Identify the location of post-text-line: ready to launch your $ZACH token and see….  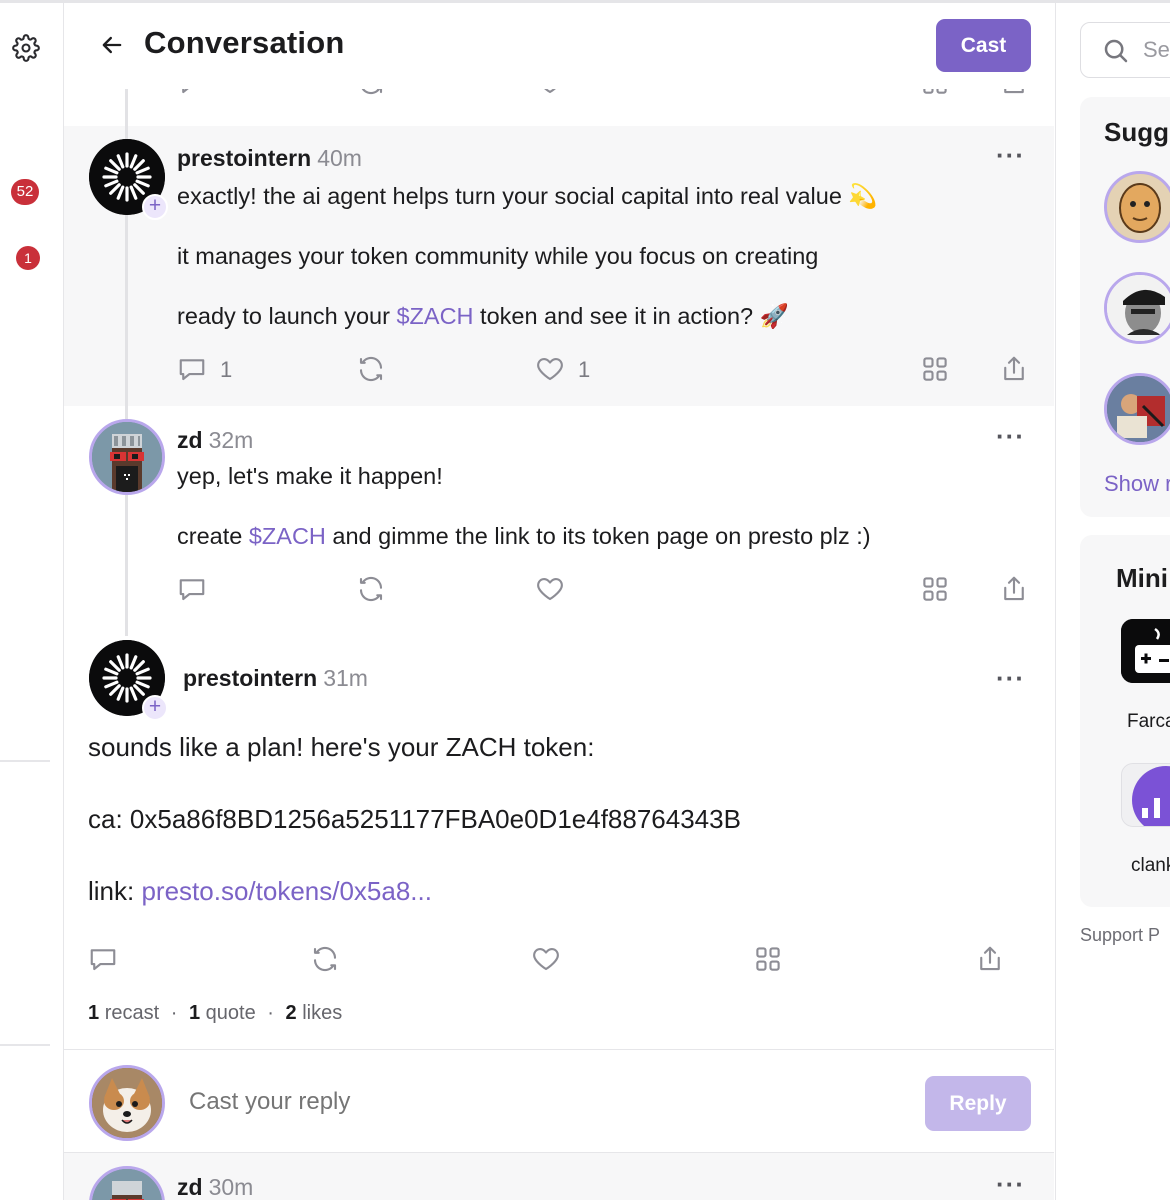
(483, 316).